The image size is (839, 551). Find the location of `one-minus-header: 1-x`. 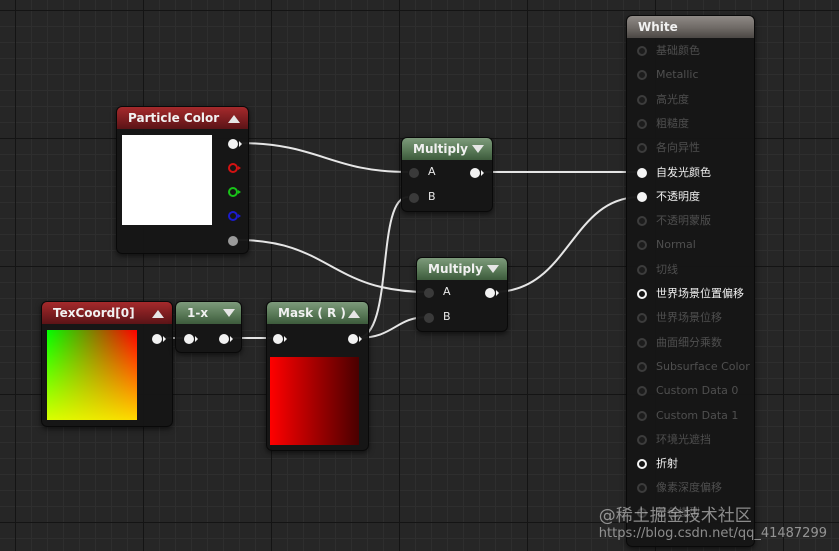

one-minus-header: 1-x is located at coordinates (208, 313).